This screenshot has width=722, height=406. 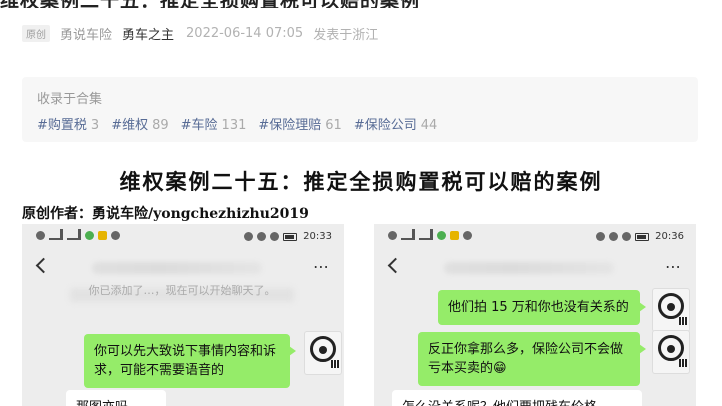 I want to click on status-bar: 20:36, so click(x=535, y=236).